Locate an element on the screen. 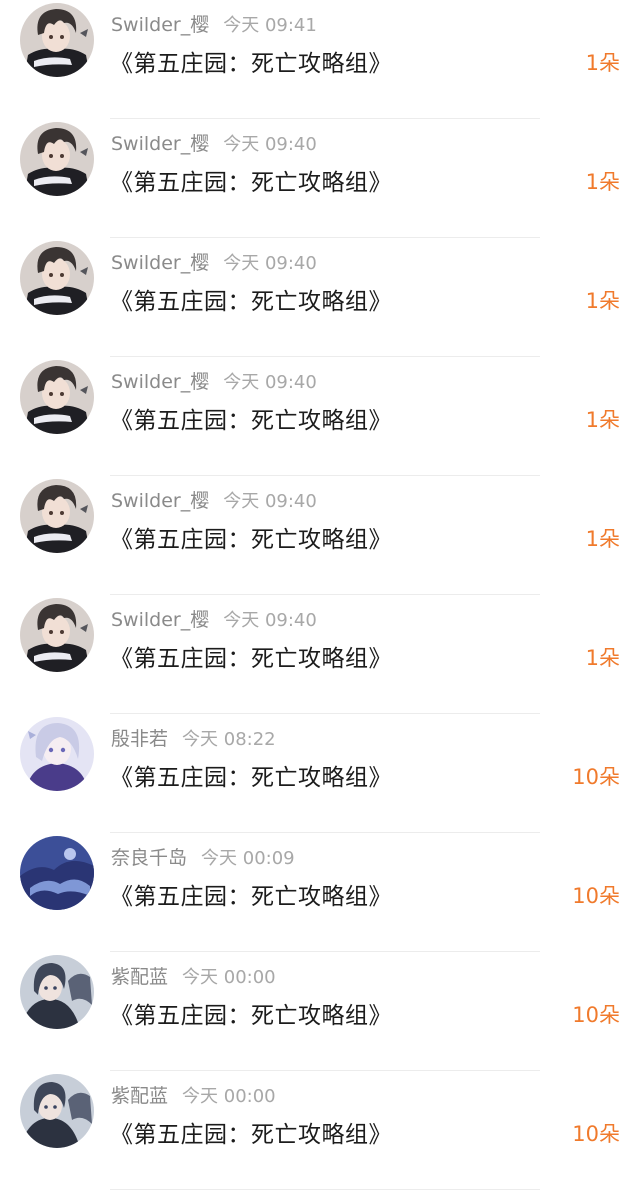 This screenshot has height=1190, width=640. timestamp: 今天 08:22 is located at coordinates (229, 739).